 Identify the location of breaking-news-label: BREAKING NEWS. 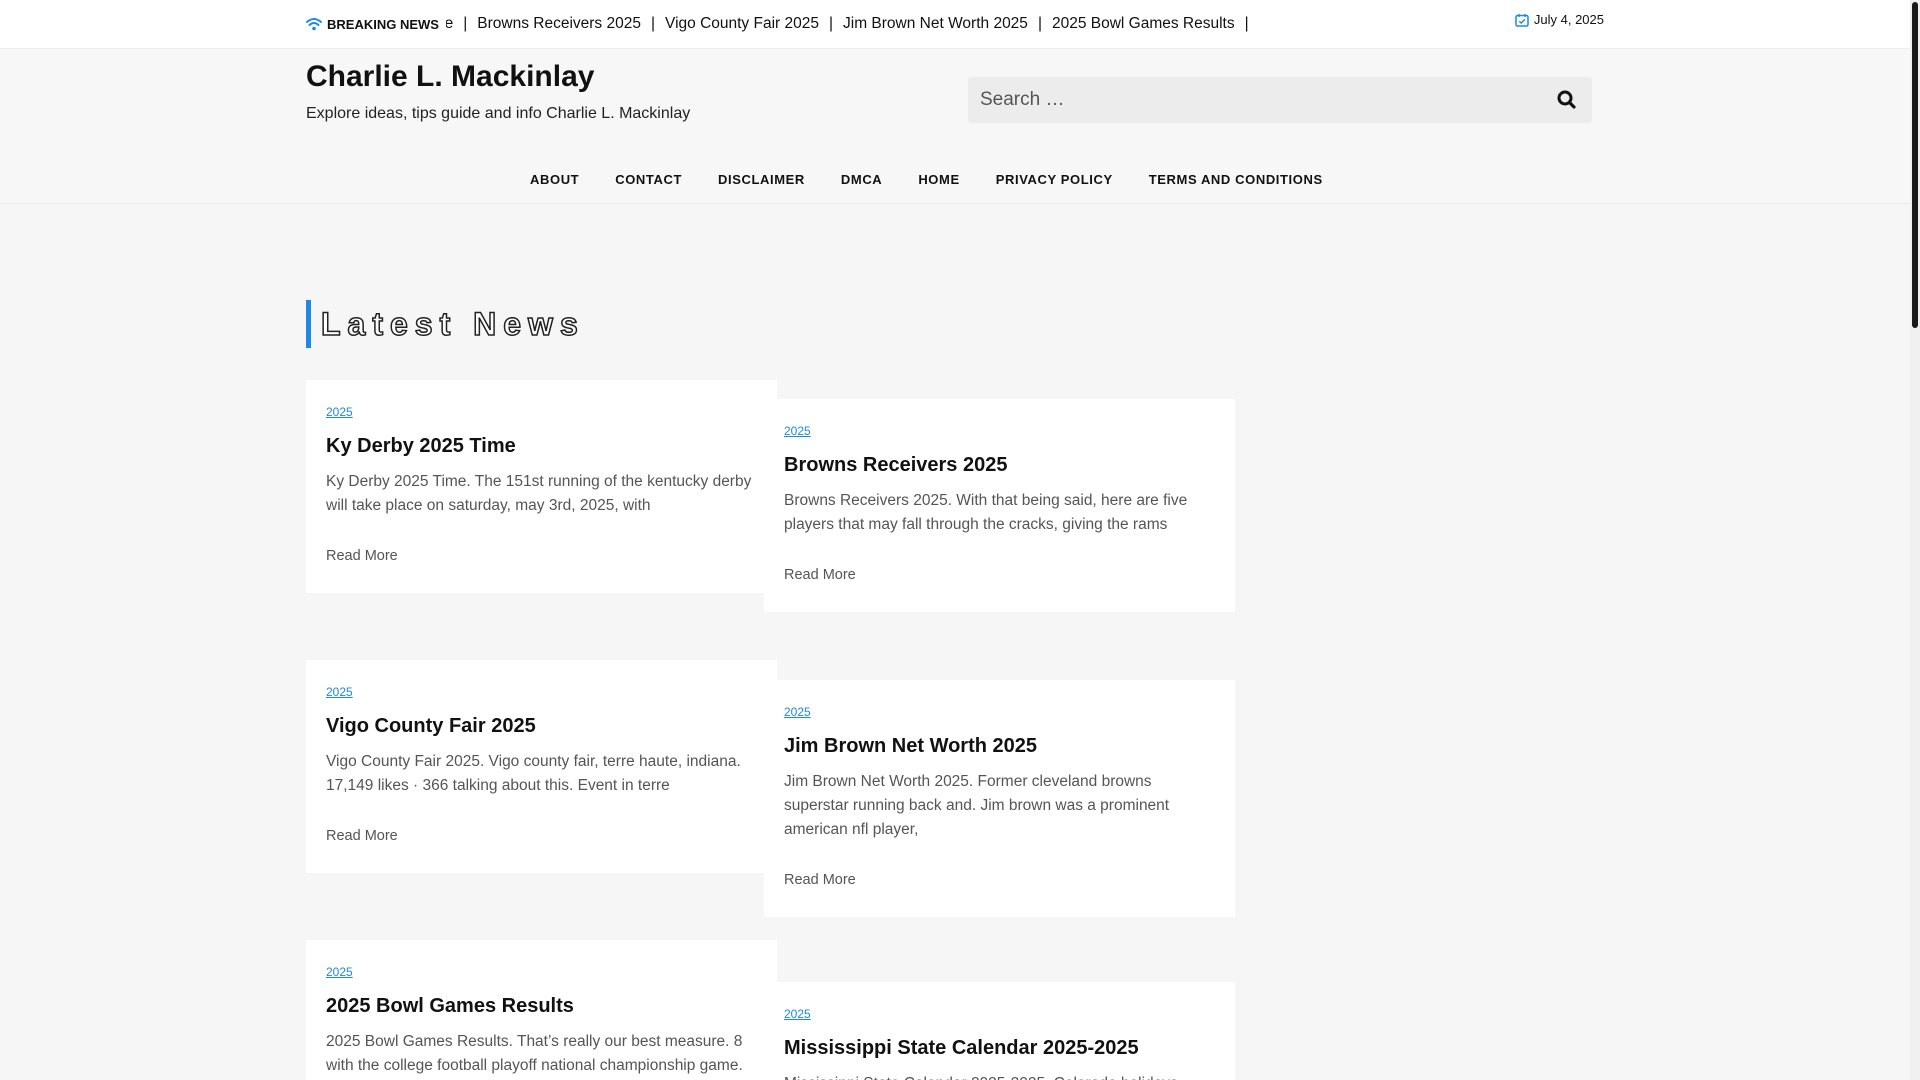
(375, 24).